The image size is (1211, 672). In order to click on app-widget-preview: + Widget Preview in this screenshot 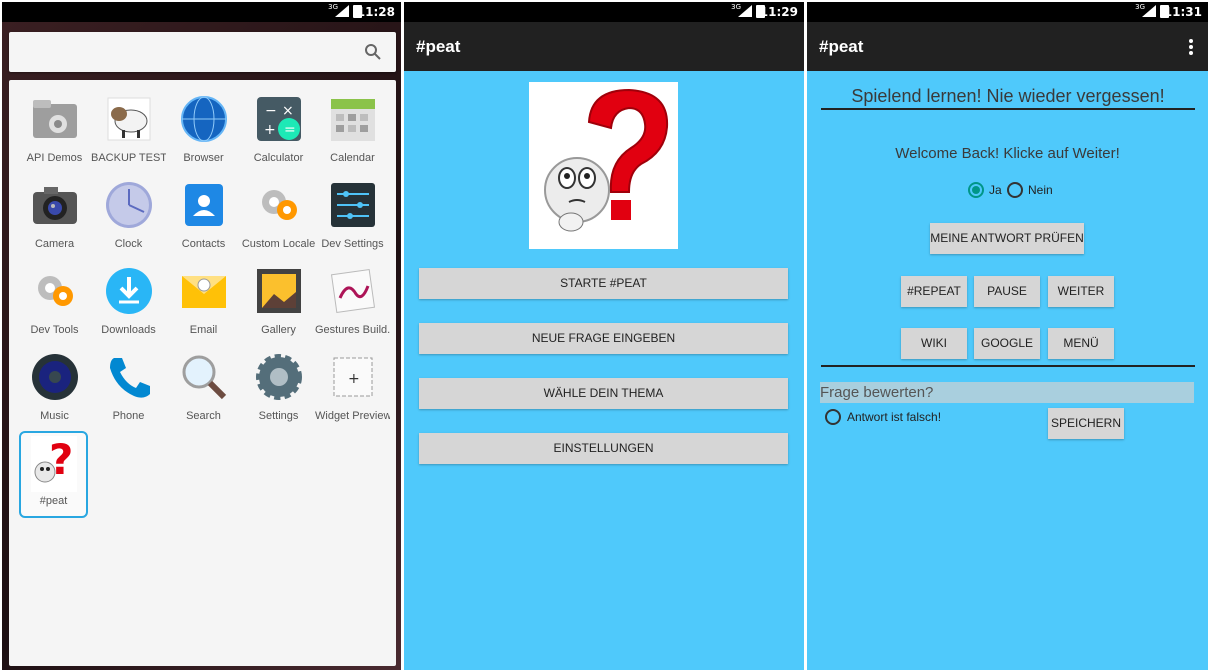, I will do `click(352, 381)`.